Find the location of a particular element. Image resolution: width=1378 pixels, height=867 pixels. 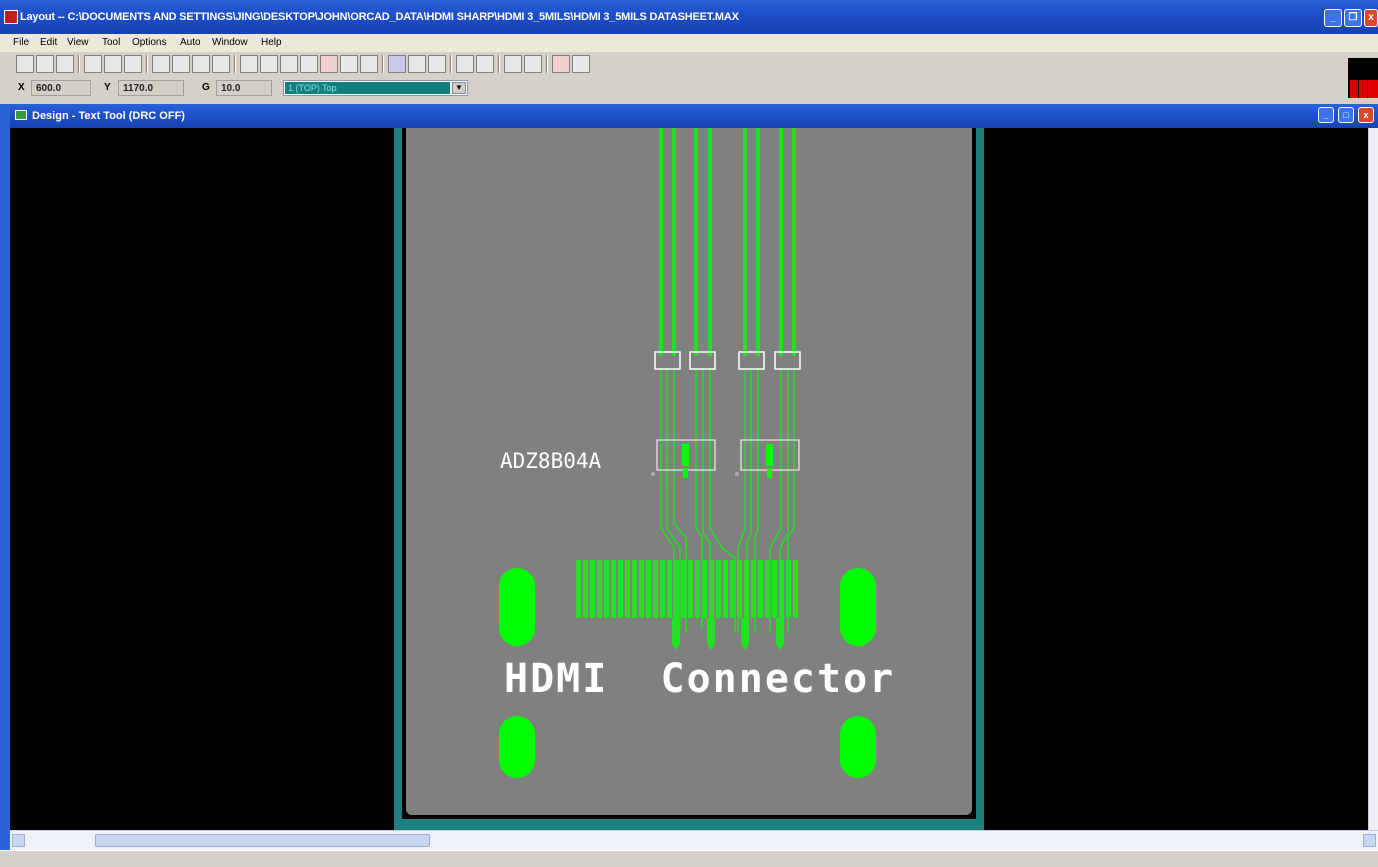

delete-icon is located at coordinates (93, 64).